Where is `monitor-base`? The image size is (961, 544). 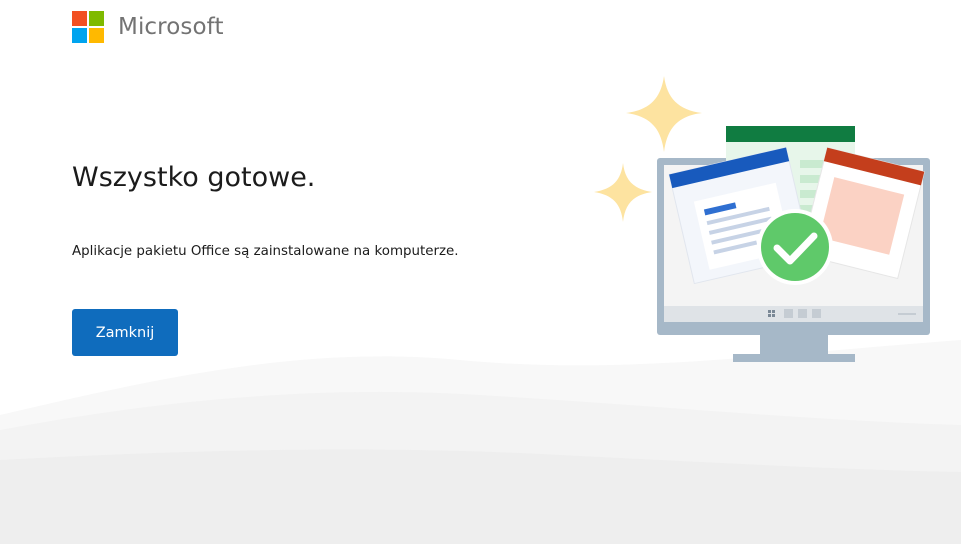
monitor-base is located at coordinates (794, 358).